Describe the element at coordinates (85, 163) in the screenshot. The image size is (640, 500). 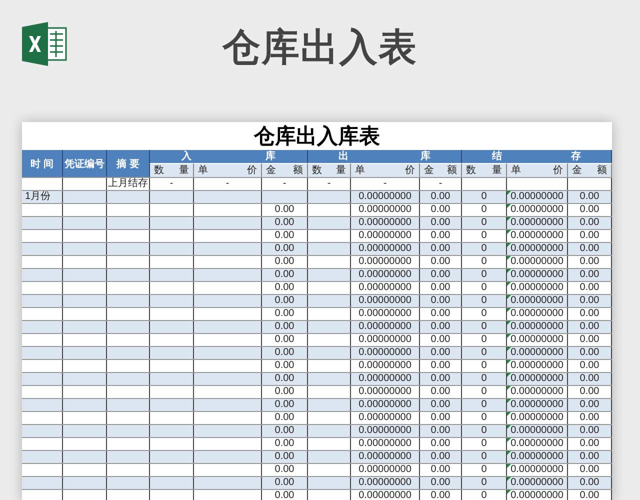
I see `column-header: 凭证编号` at that location.